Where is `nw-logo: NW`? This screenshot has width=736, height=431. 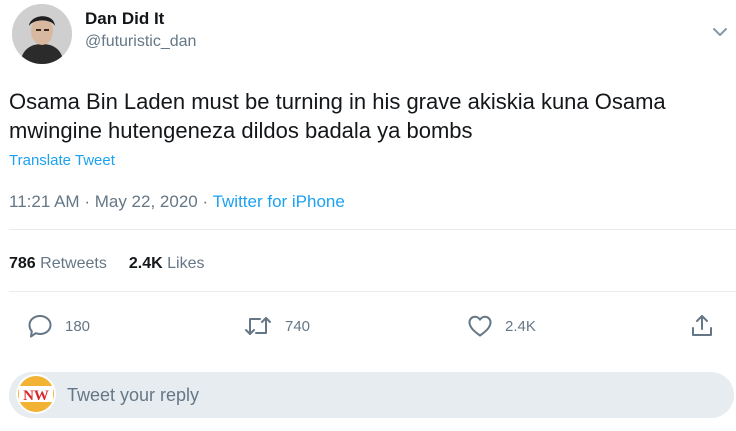
nw-logo: NW is located at coordinates (36, 394).